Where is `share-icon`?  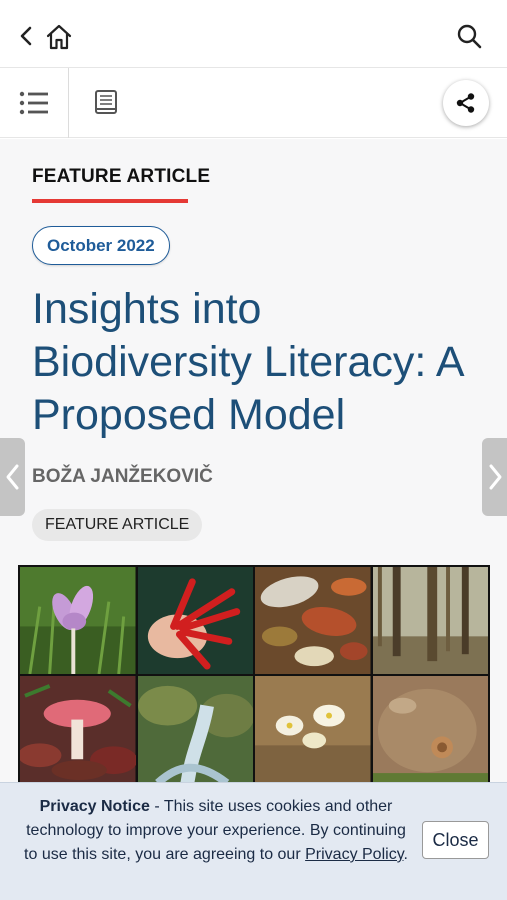 share-icon is located at coordinates (465, 103).